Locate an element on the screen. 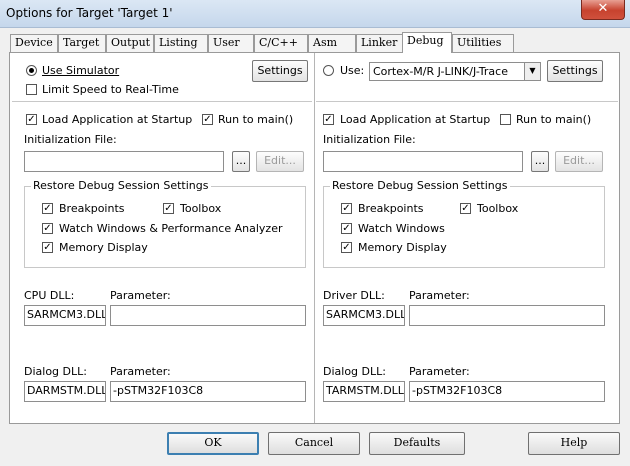 The height and width of the screenshot is (466, 630). driver-dll-input: SARMCM3.DLL is located at coordinates (364, 315).